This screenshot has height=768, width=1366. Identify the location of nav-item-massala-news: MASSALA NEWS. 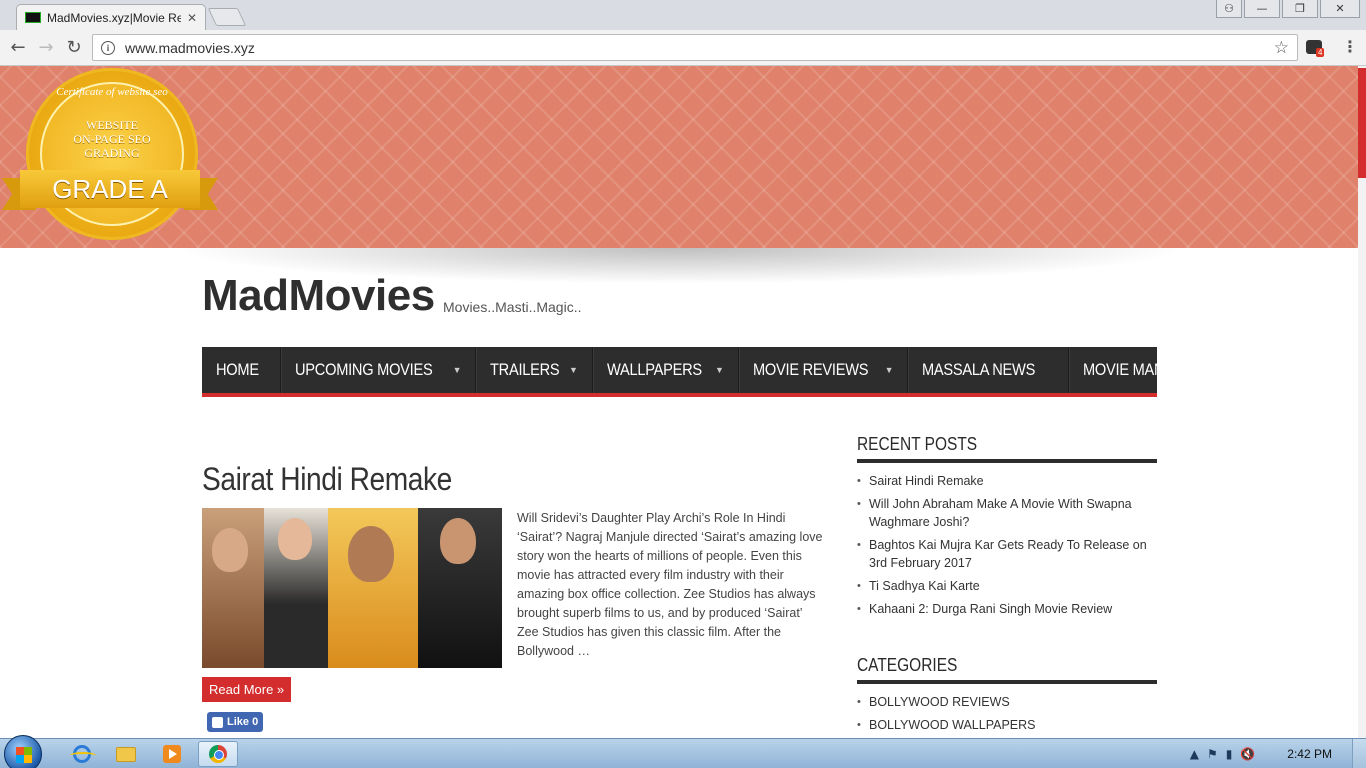
(988, 370).